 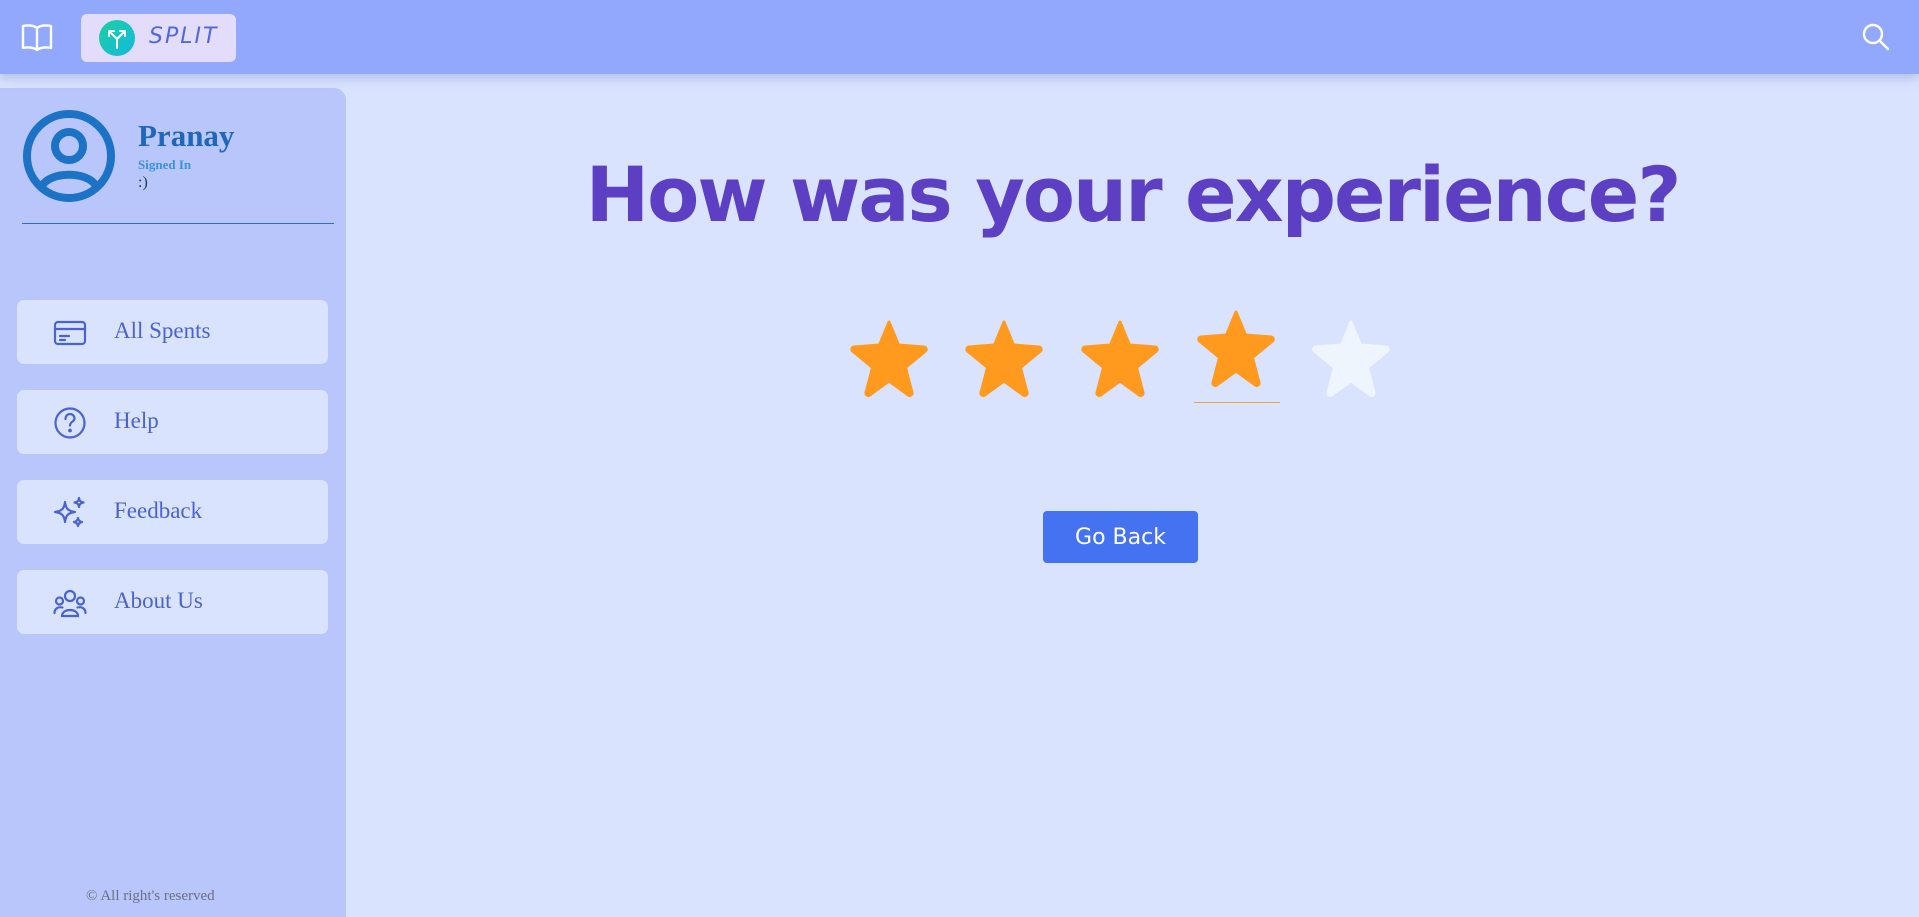 I want to click on footer-copyright: © All right's reserved, so click(x=150, y=896).